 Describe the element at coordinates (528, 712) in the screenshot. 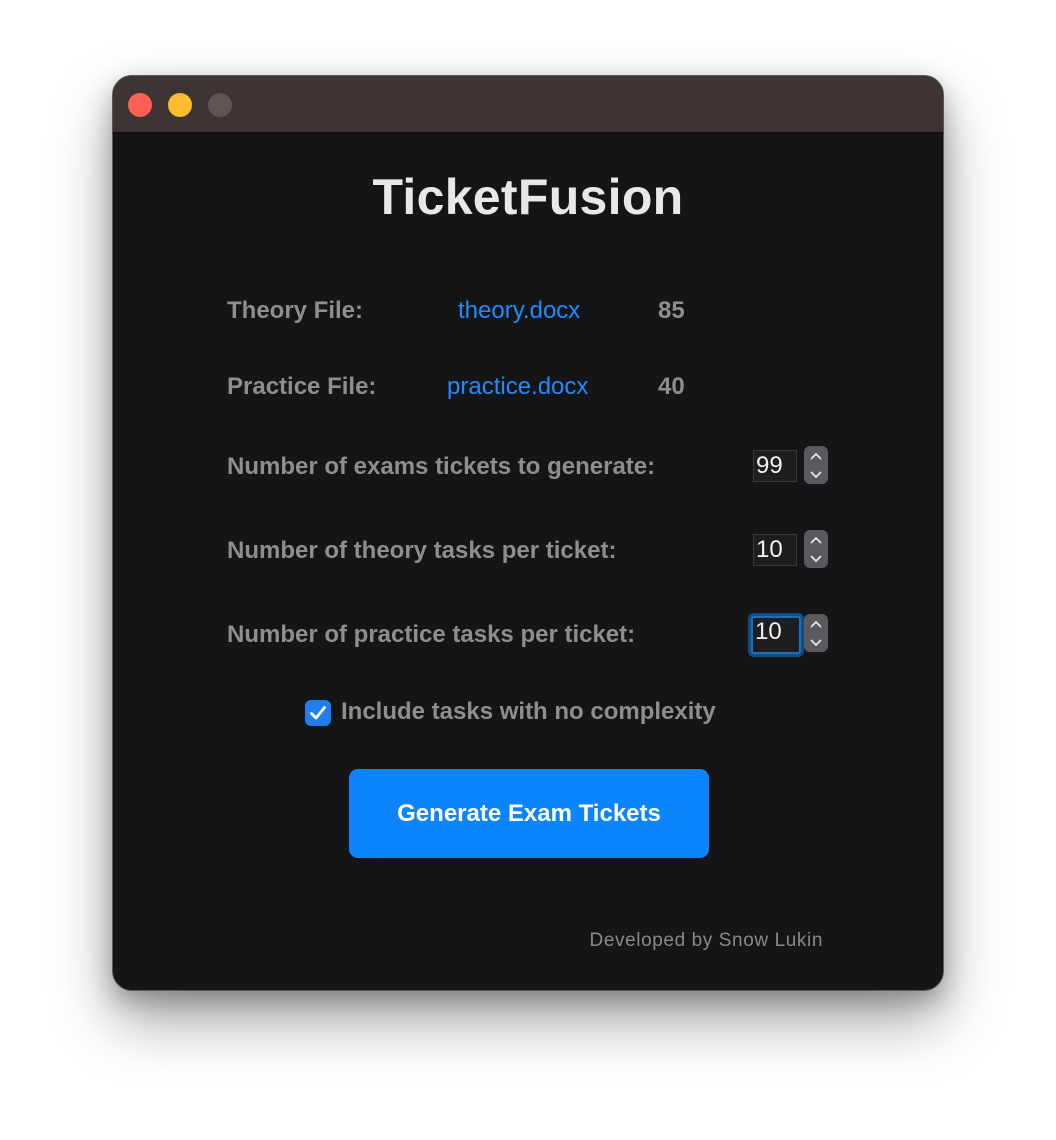

I see `include-no-complexity-label: Include tasks with no complexity` at that location.